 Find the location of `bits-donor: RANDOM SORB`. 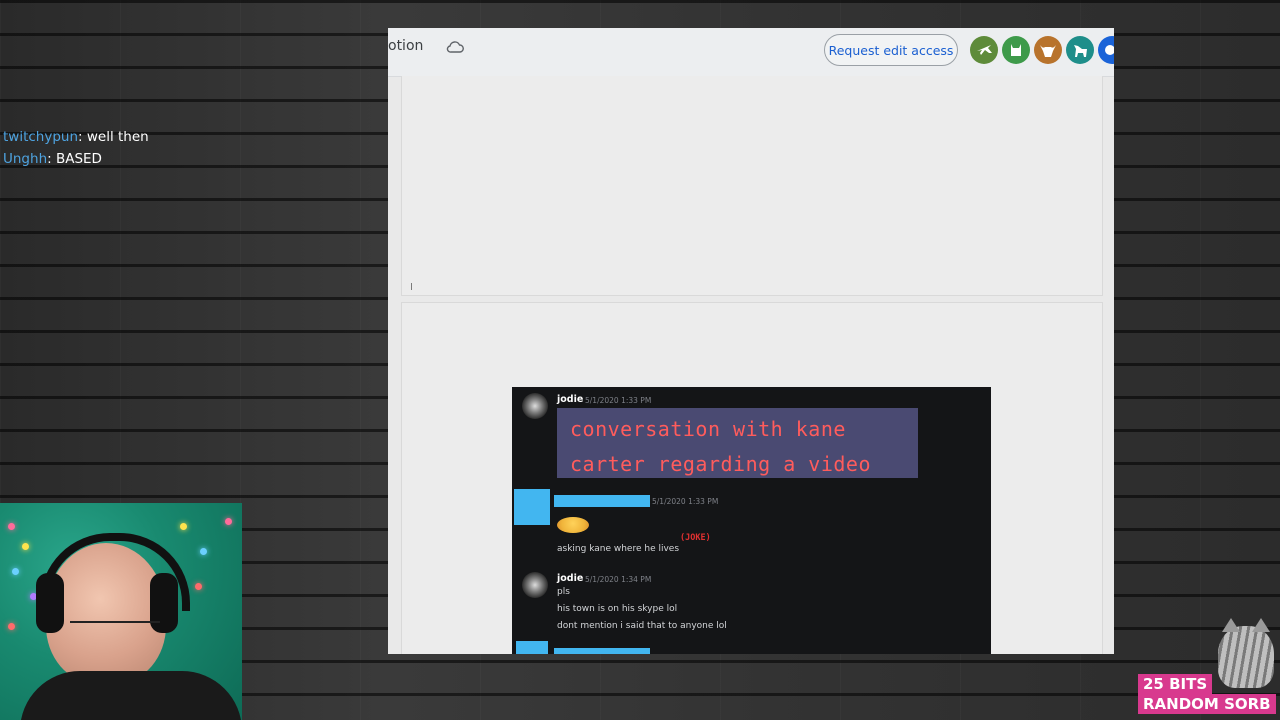

bits-donor: RANDOM SORB is located at coordinates (1207, 704).